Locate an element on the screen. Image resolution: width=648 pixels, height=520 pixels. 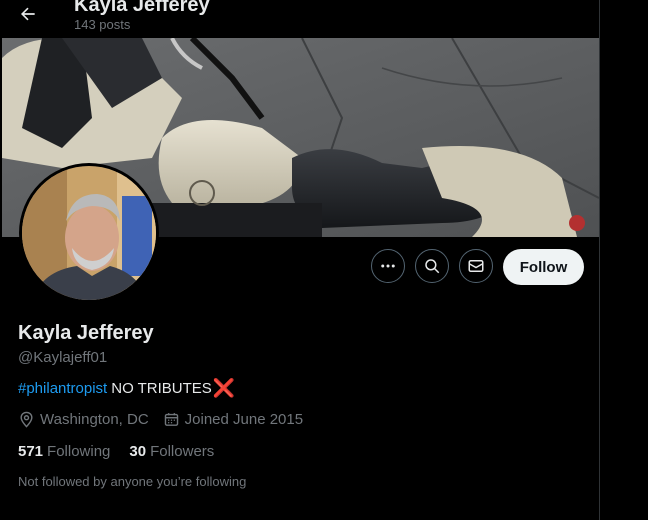
location-pin-icon is located at coordinates (26, 419).